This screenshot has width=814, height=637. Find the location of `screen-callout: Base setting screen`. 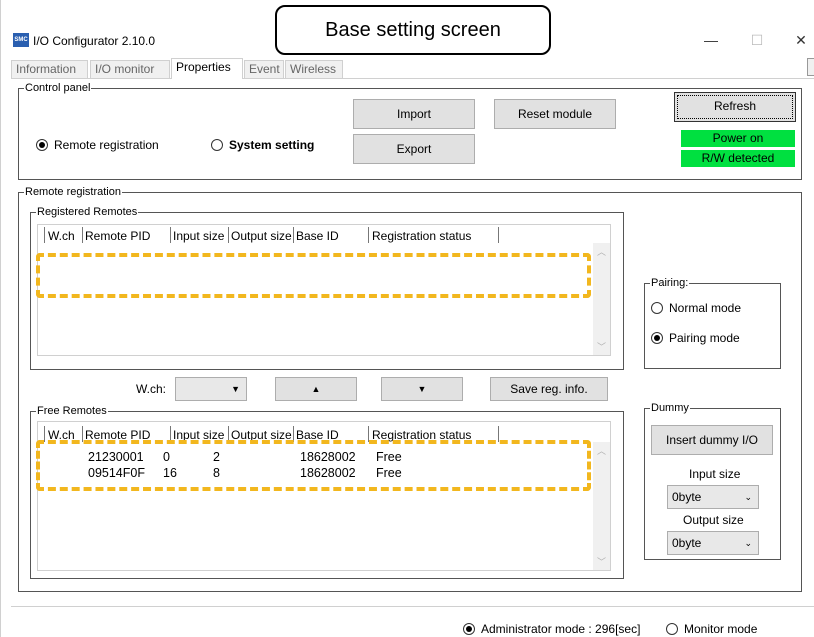

screen-callout: Base setting screen is located at coordinates (413, 30).